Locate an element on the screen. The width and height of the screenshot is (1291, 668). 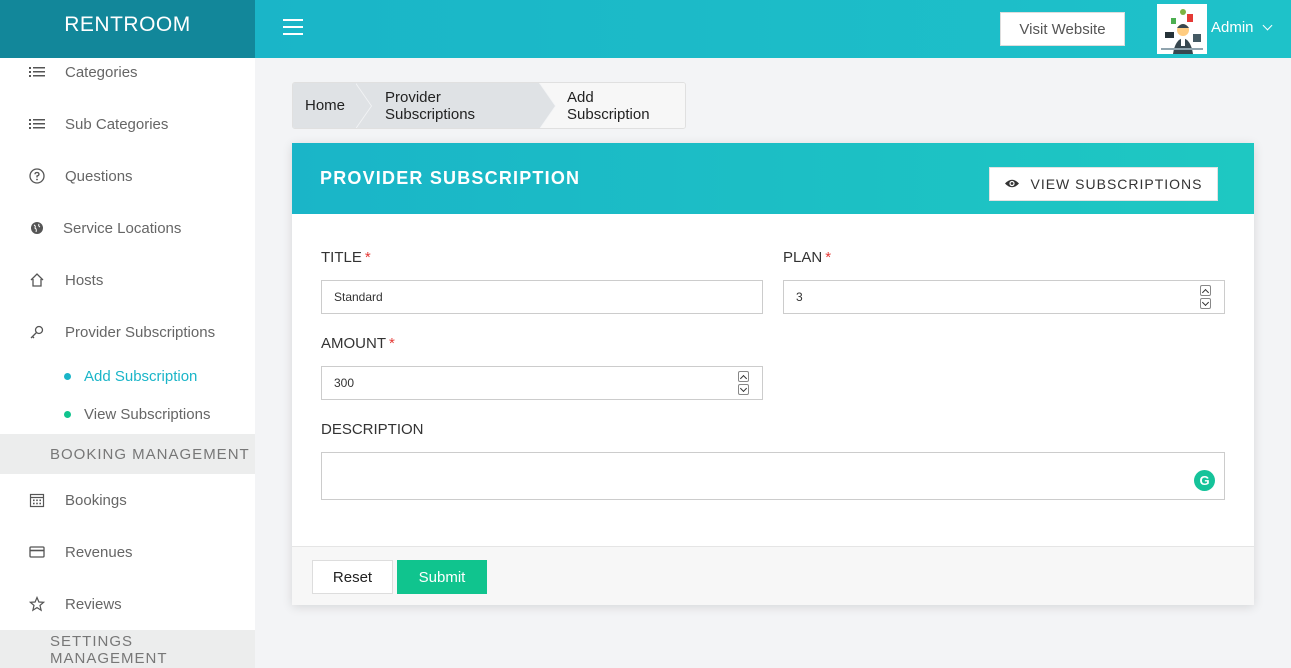
section-settings-management: SETTINGS MANAGEMENT is located at coordinates (127, 649).